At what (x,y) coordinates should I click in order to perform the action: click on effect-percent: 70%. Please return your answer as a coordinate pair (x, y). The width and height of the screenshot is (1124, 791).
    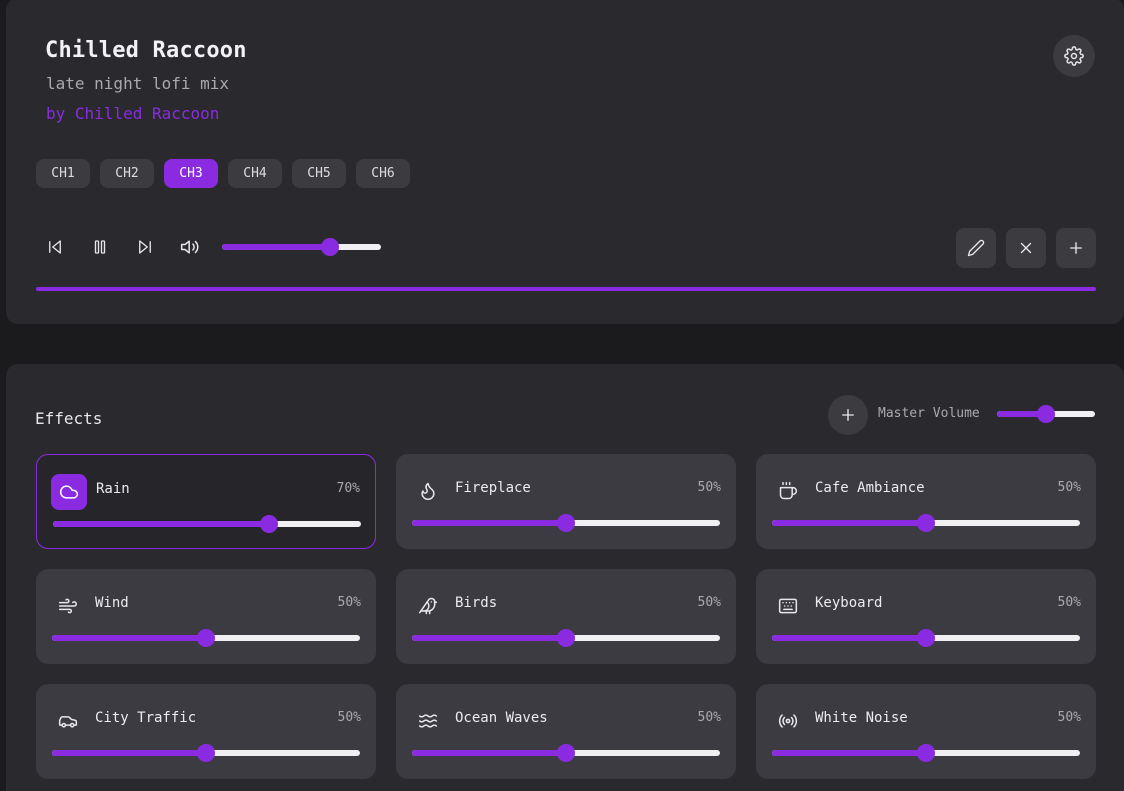
    Looking at the image, I should click on (348, 488).